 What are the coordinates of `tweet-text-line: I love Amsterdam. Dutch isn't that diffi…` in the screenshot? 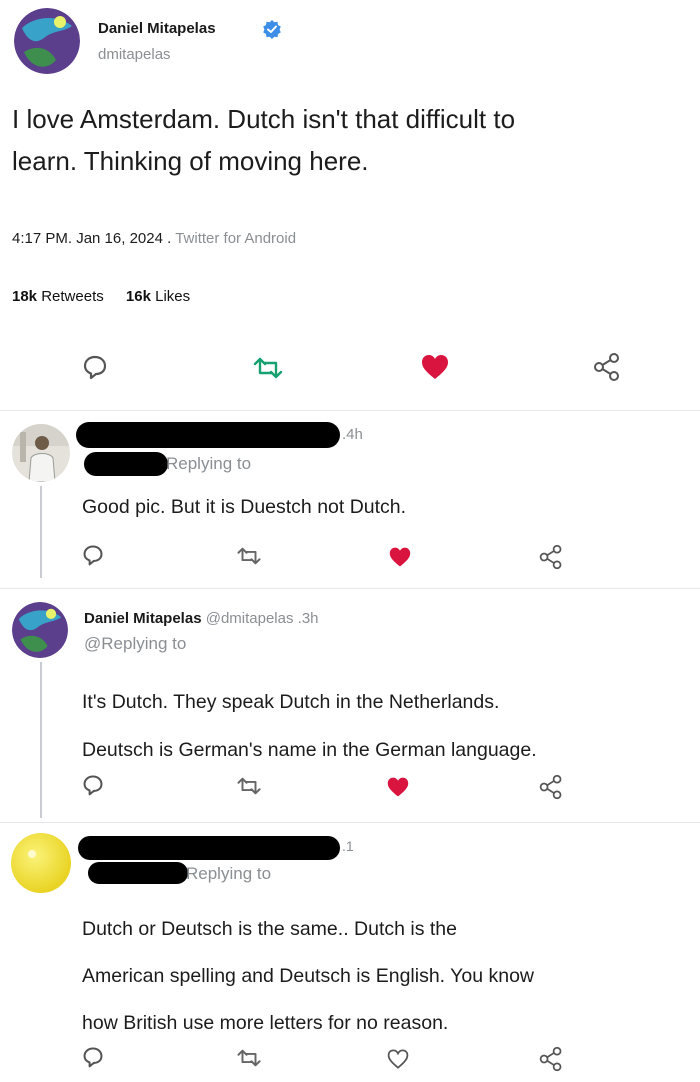 It's located at (264, 119).